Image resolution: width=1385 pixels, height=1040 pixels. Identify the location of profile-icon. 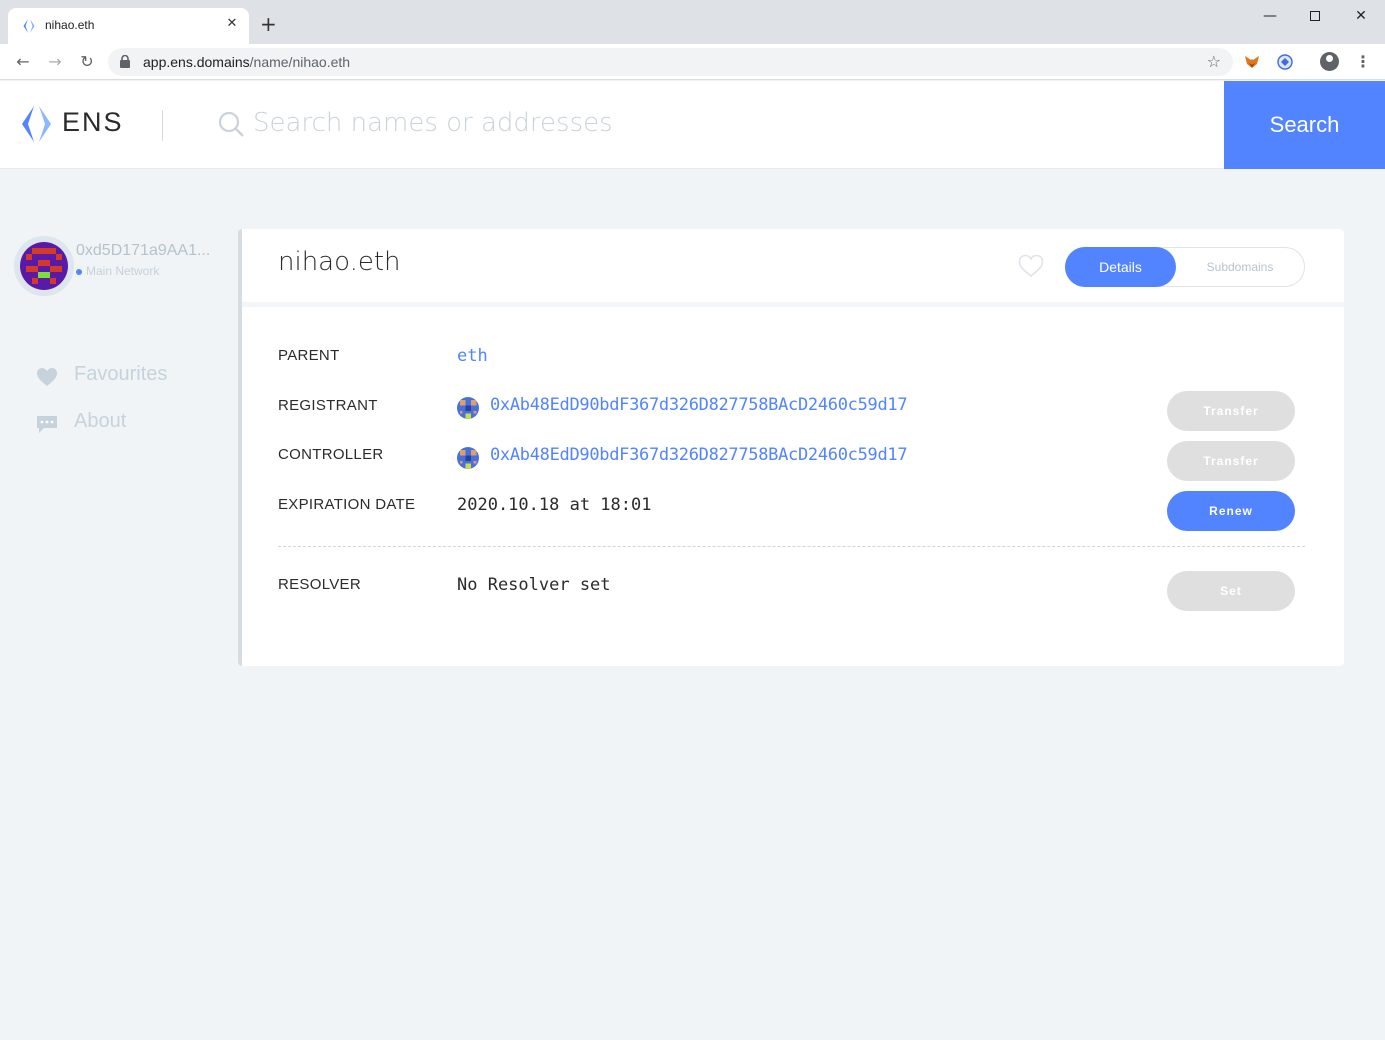
(1329, 61).